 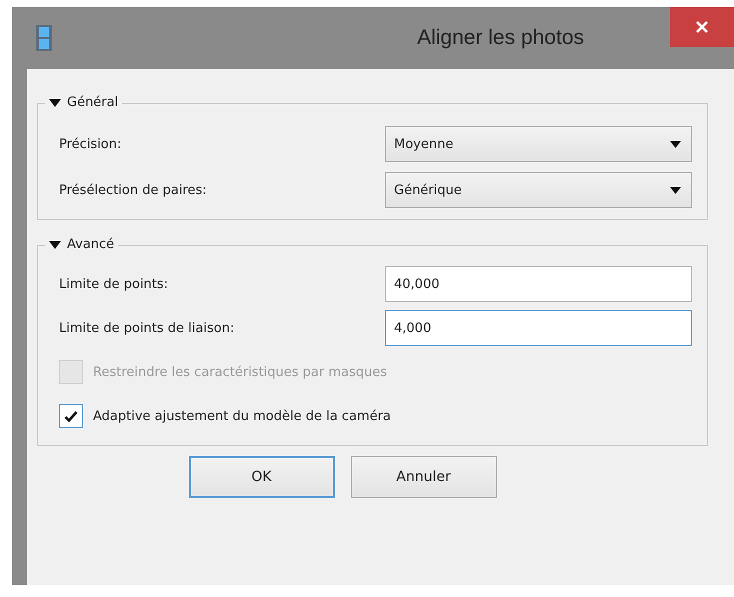 I want to click on field-label: Limite de points:, so click(x=114, y=284).